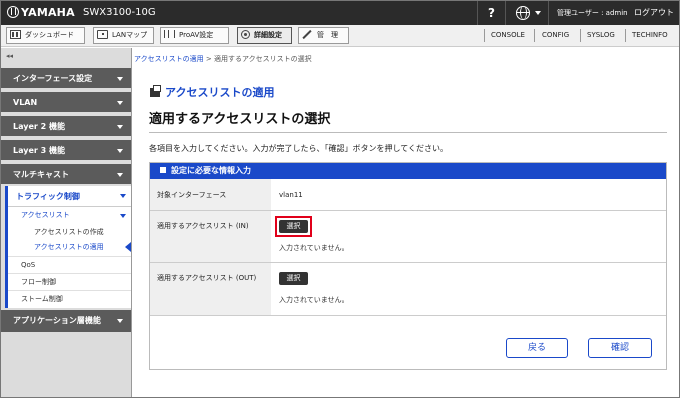  Describe the element at coordinates (620, 348) in the screenshot. I see `confirm-button: 確認` at that location.